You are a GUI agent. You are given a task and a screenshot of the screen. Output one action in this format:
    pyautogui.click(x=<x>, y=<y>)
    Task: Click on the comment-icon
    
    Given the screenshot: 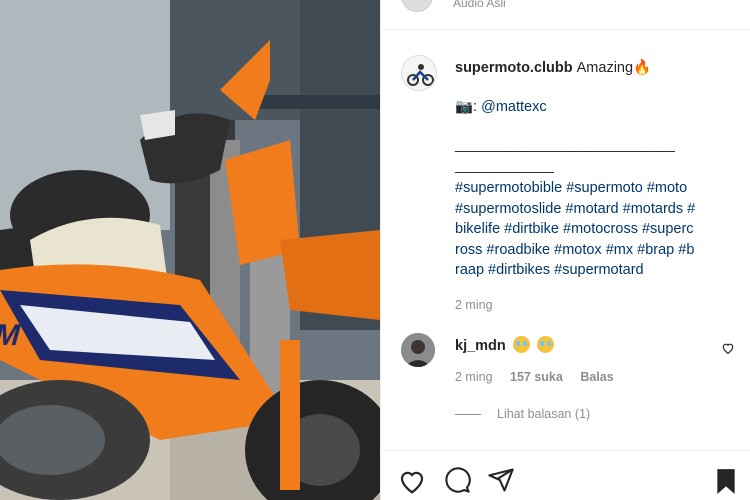 What is the action you would take?
    pyautogui.click(x=457, y=480)
    